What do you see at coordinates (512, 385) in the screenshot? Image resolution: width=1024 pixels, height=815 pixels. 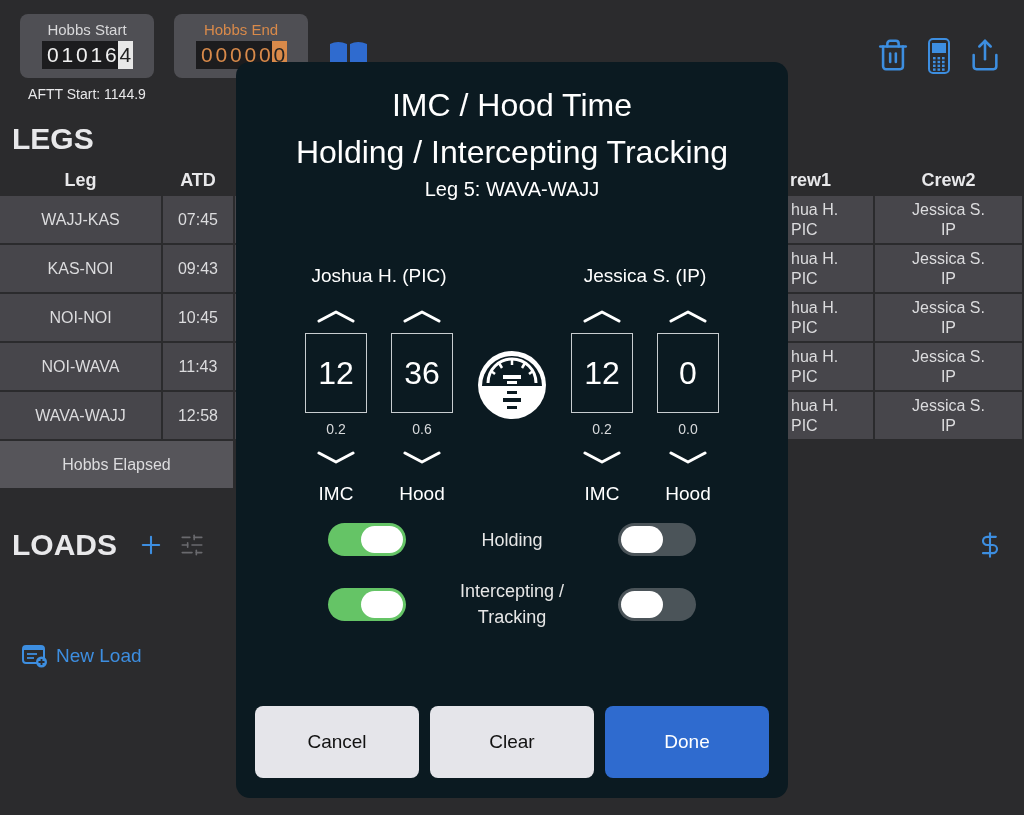 I see `attitude-indicator-icon` at bounding box center [512, 385].